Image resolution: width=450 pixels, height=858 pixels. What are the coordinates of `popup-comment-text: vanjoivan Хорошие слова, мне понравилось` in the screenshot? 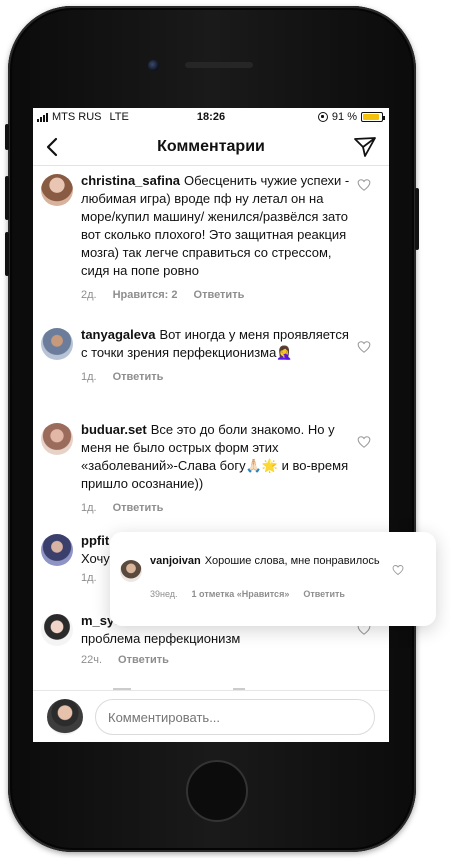 It's located at (265, 561).